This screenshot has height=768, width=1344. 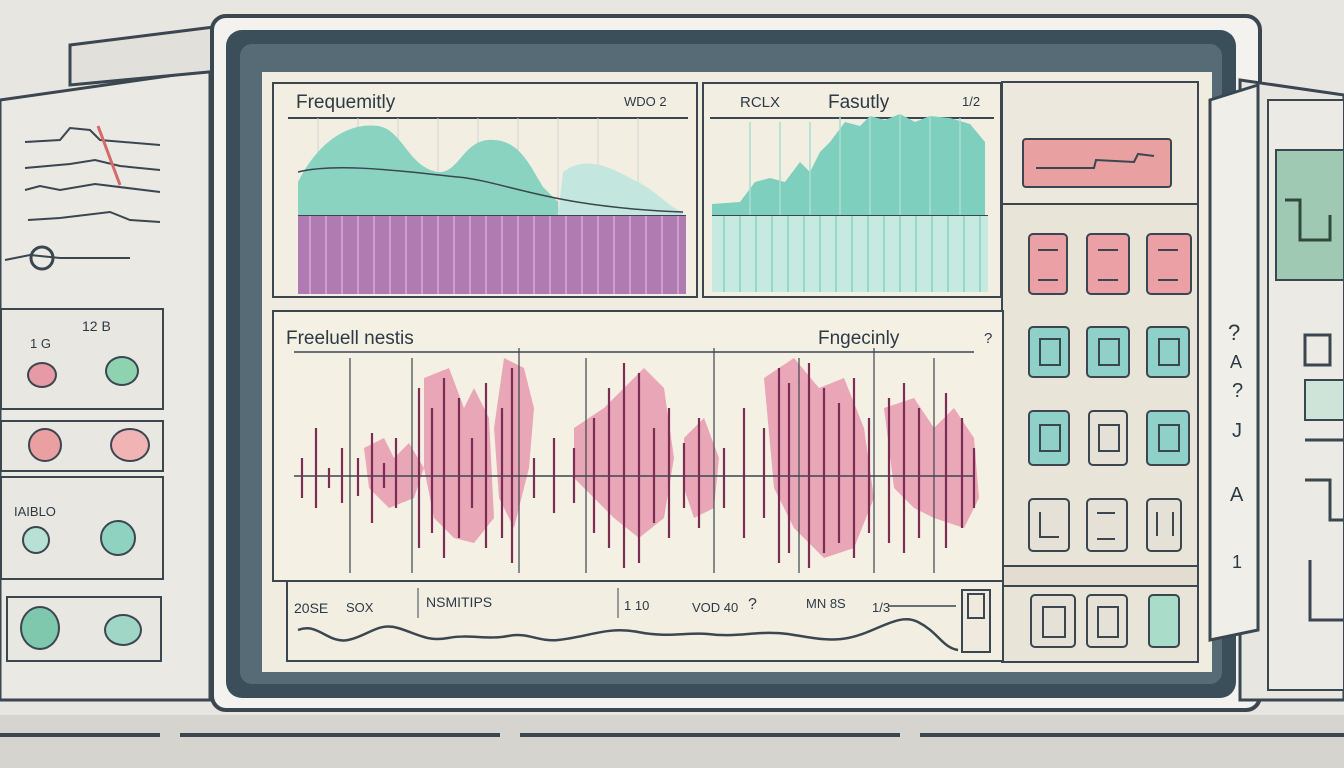 What do you see at coordinates (350, 338) in the screenshot?
I see `main-chart-title: Freeluell nestis` at bounding box center [350, 338].